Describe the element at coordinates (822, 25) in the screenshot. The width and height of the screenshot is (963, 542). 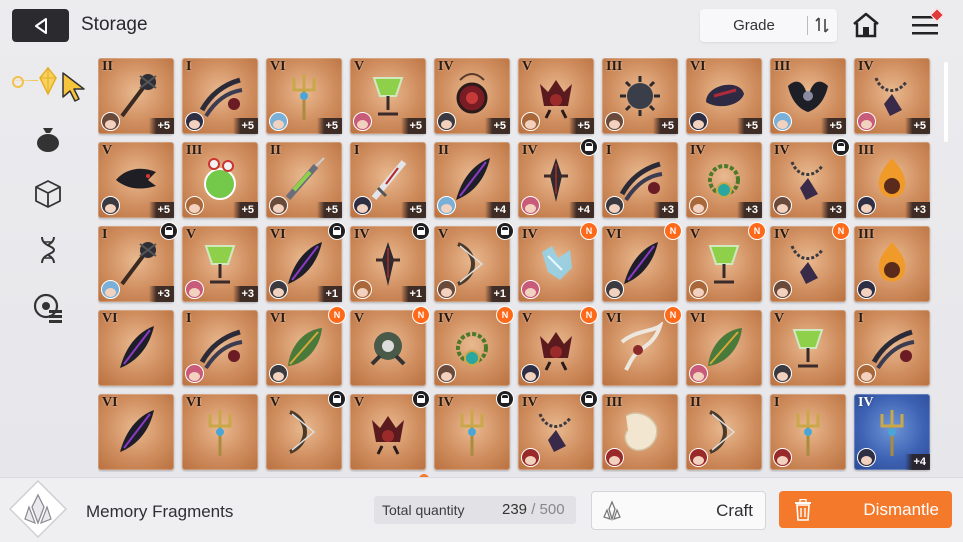
I see `sort-toggle-icon` at that location.